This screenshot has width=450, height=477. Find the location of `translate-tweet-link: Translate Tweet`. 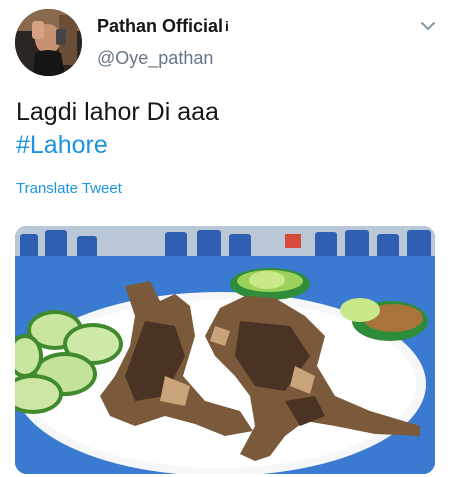

translate-tweet-link: Translate Tweet is located at coordinates (69, 188).